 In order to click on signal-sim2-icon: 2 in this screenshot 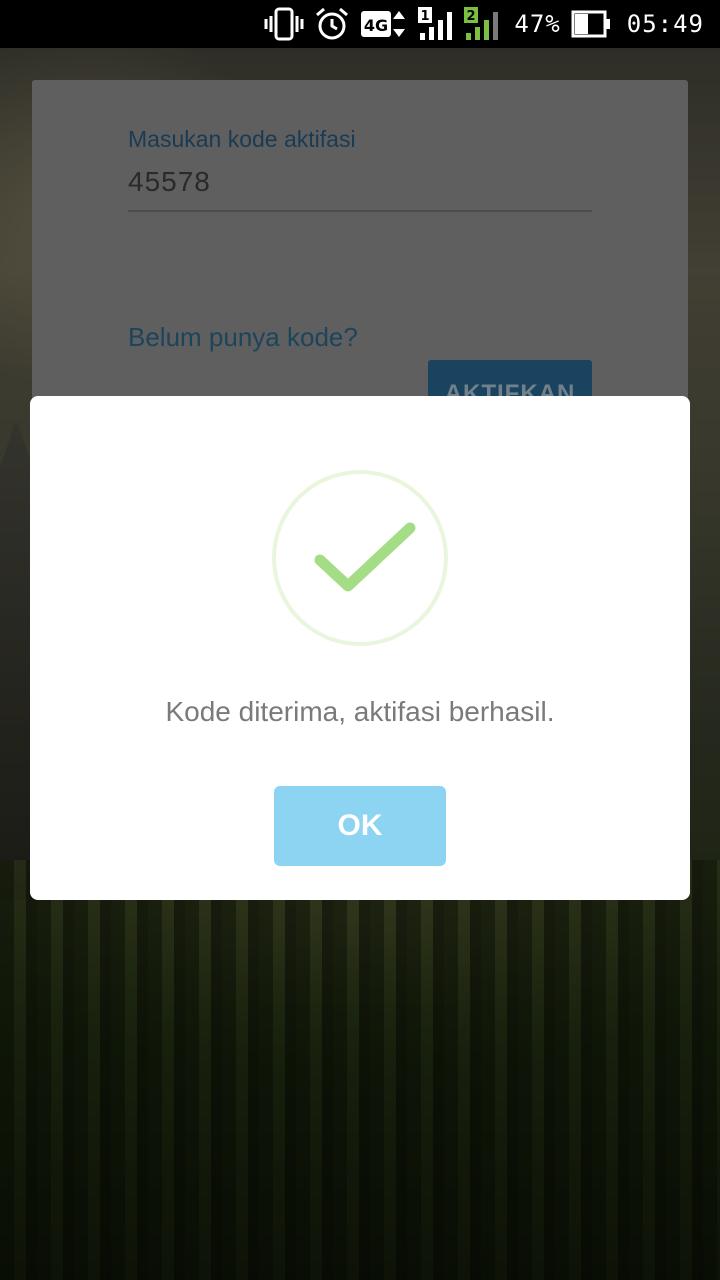, I will do `click(482, 24)`.